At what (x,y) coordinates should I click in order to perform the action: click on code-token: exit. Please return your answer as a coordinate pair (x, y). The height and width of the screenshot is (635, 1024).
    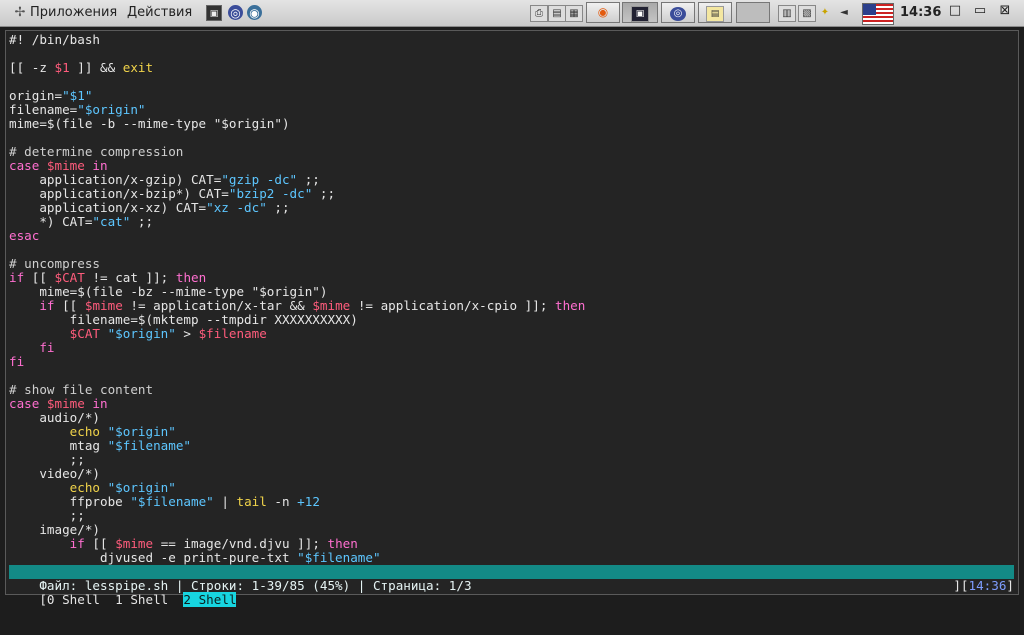
    Looking at the image, I should click on (138, 67).